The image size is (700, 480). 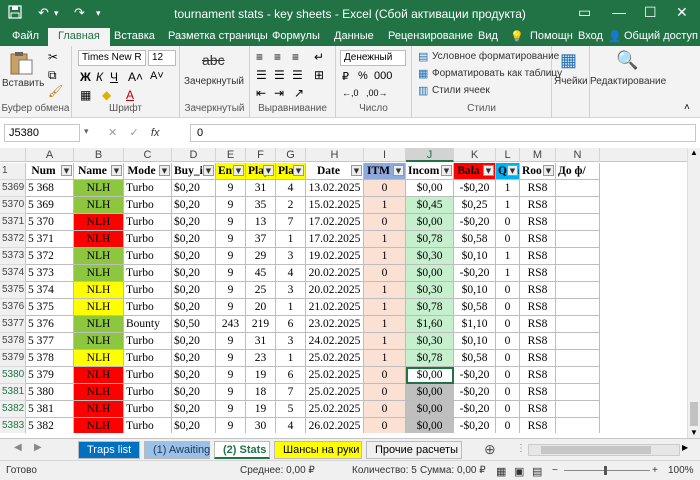 What do you see at coordinates (430, 155) in the screenshot?
I see `column-header-j: J` at bounding box center [430, 155].